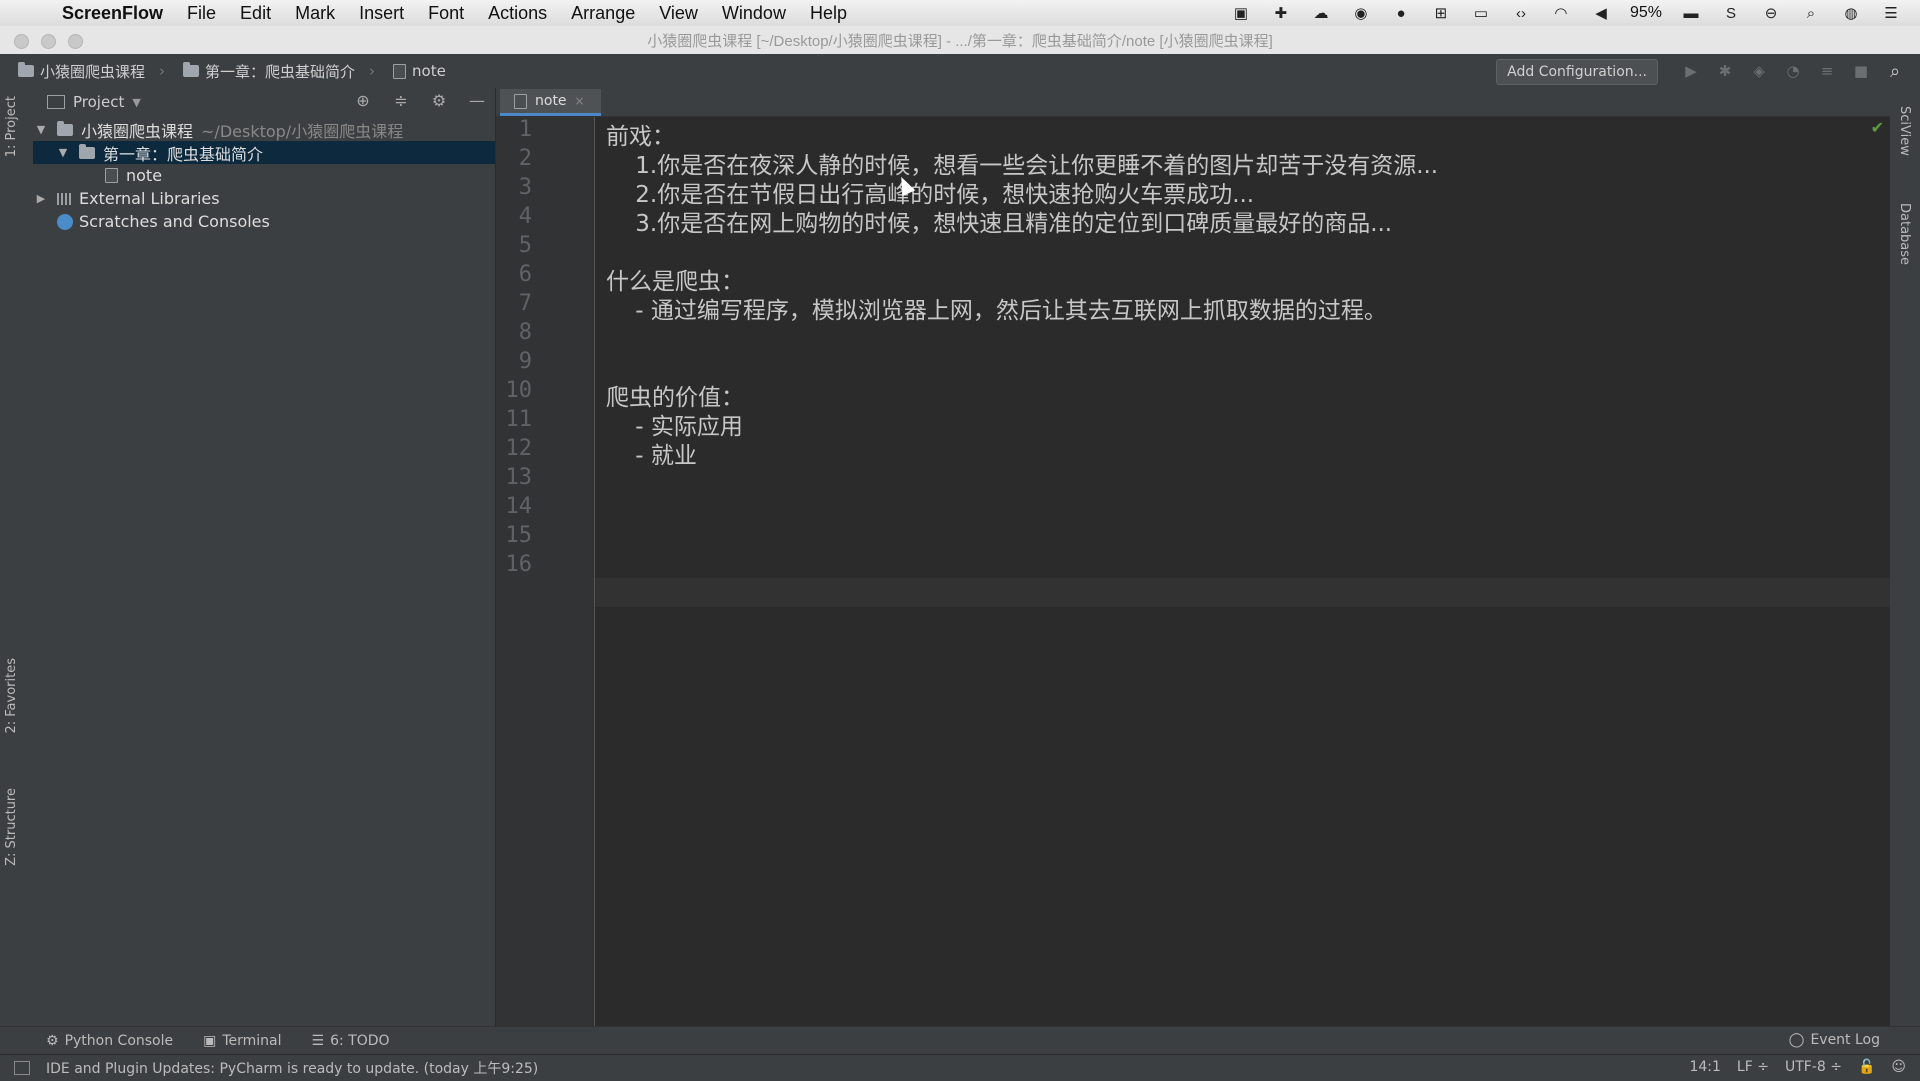  What do you see at coordinates (519, 506) in the screenshot?
I see `line-number: 14` at bounding box center [519, 506].